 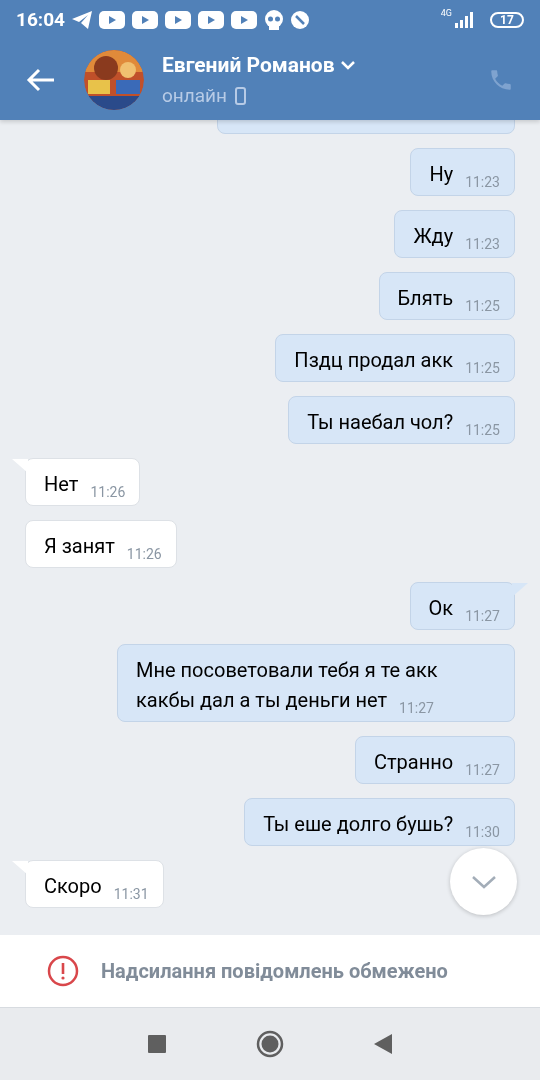 What do you see at coordinates (446, 13) in the screenshot?
I see `network-type: 4G` at bounding box center [446, 13].